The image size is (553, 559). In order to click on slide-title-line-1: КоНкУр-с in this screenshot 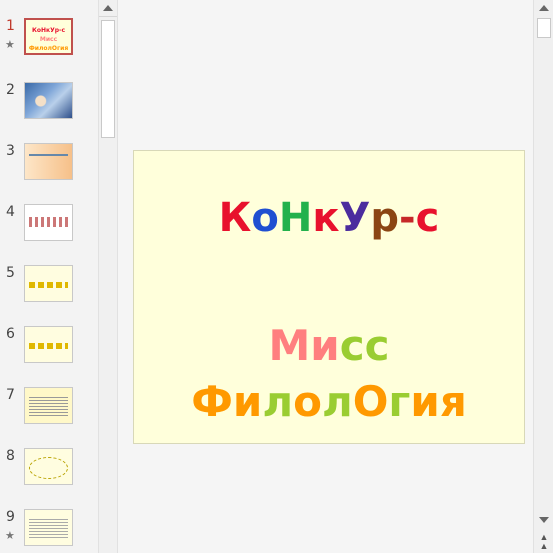, I will do `click(329, 218)`.